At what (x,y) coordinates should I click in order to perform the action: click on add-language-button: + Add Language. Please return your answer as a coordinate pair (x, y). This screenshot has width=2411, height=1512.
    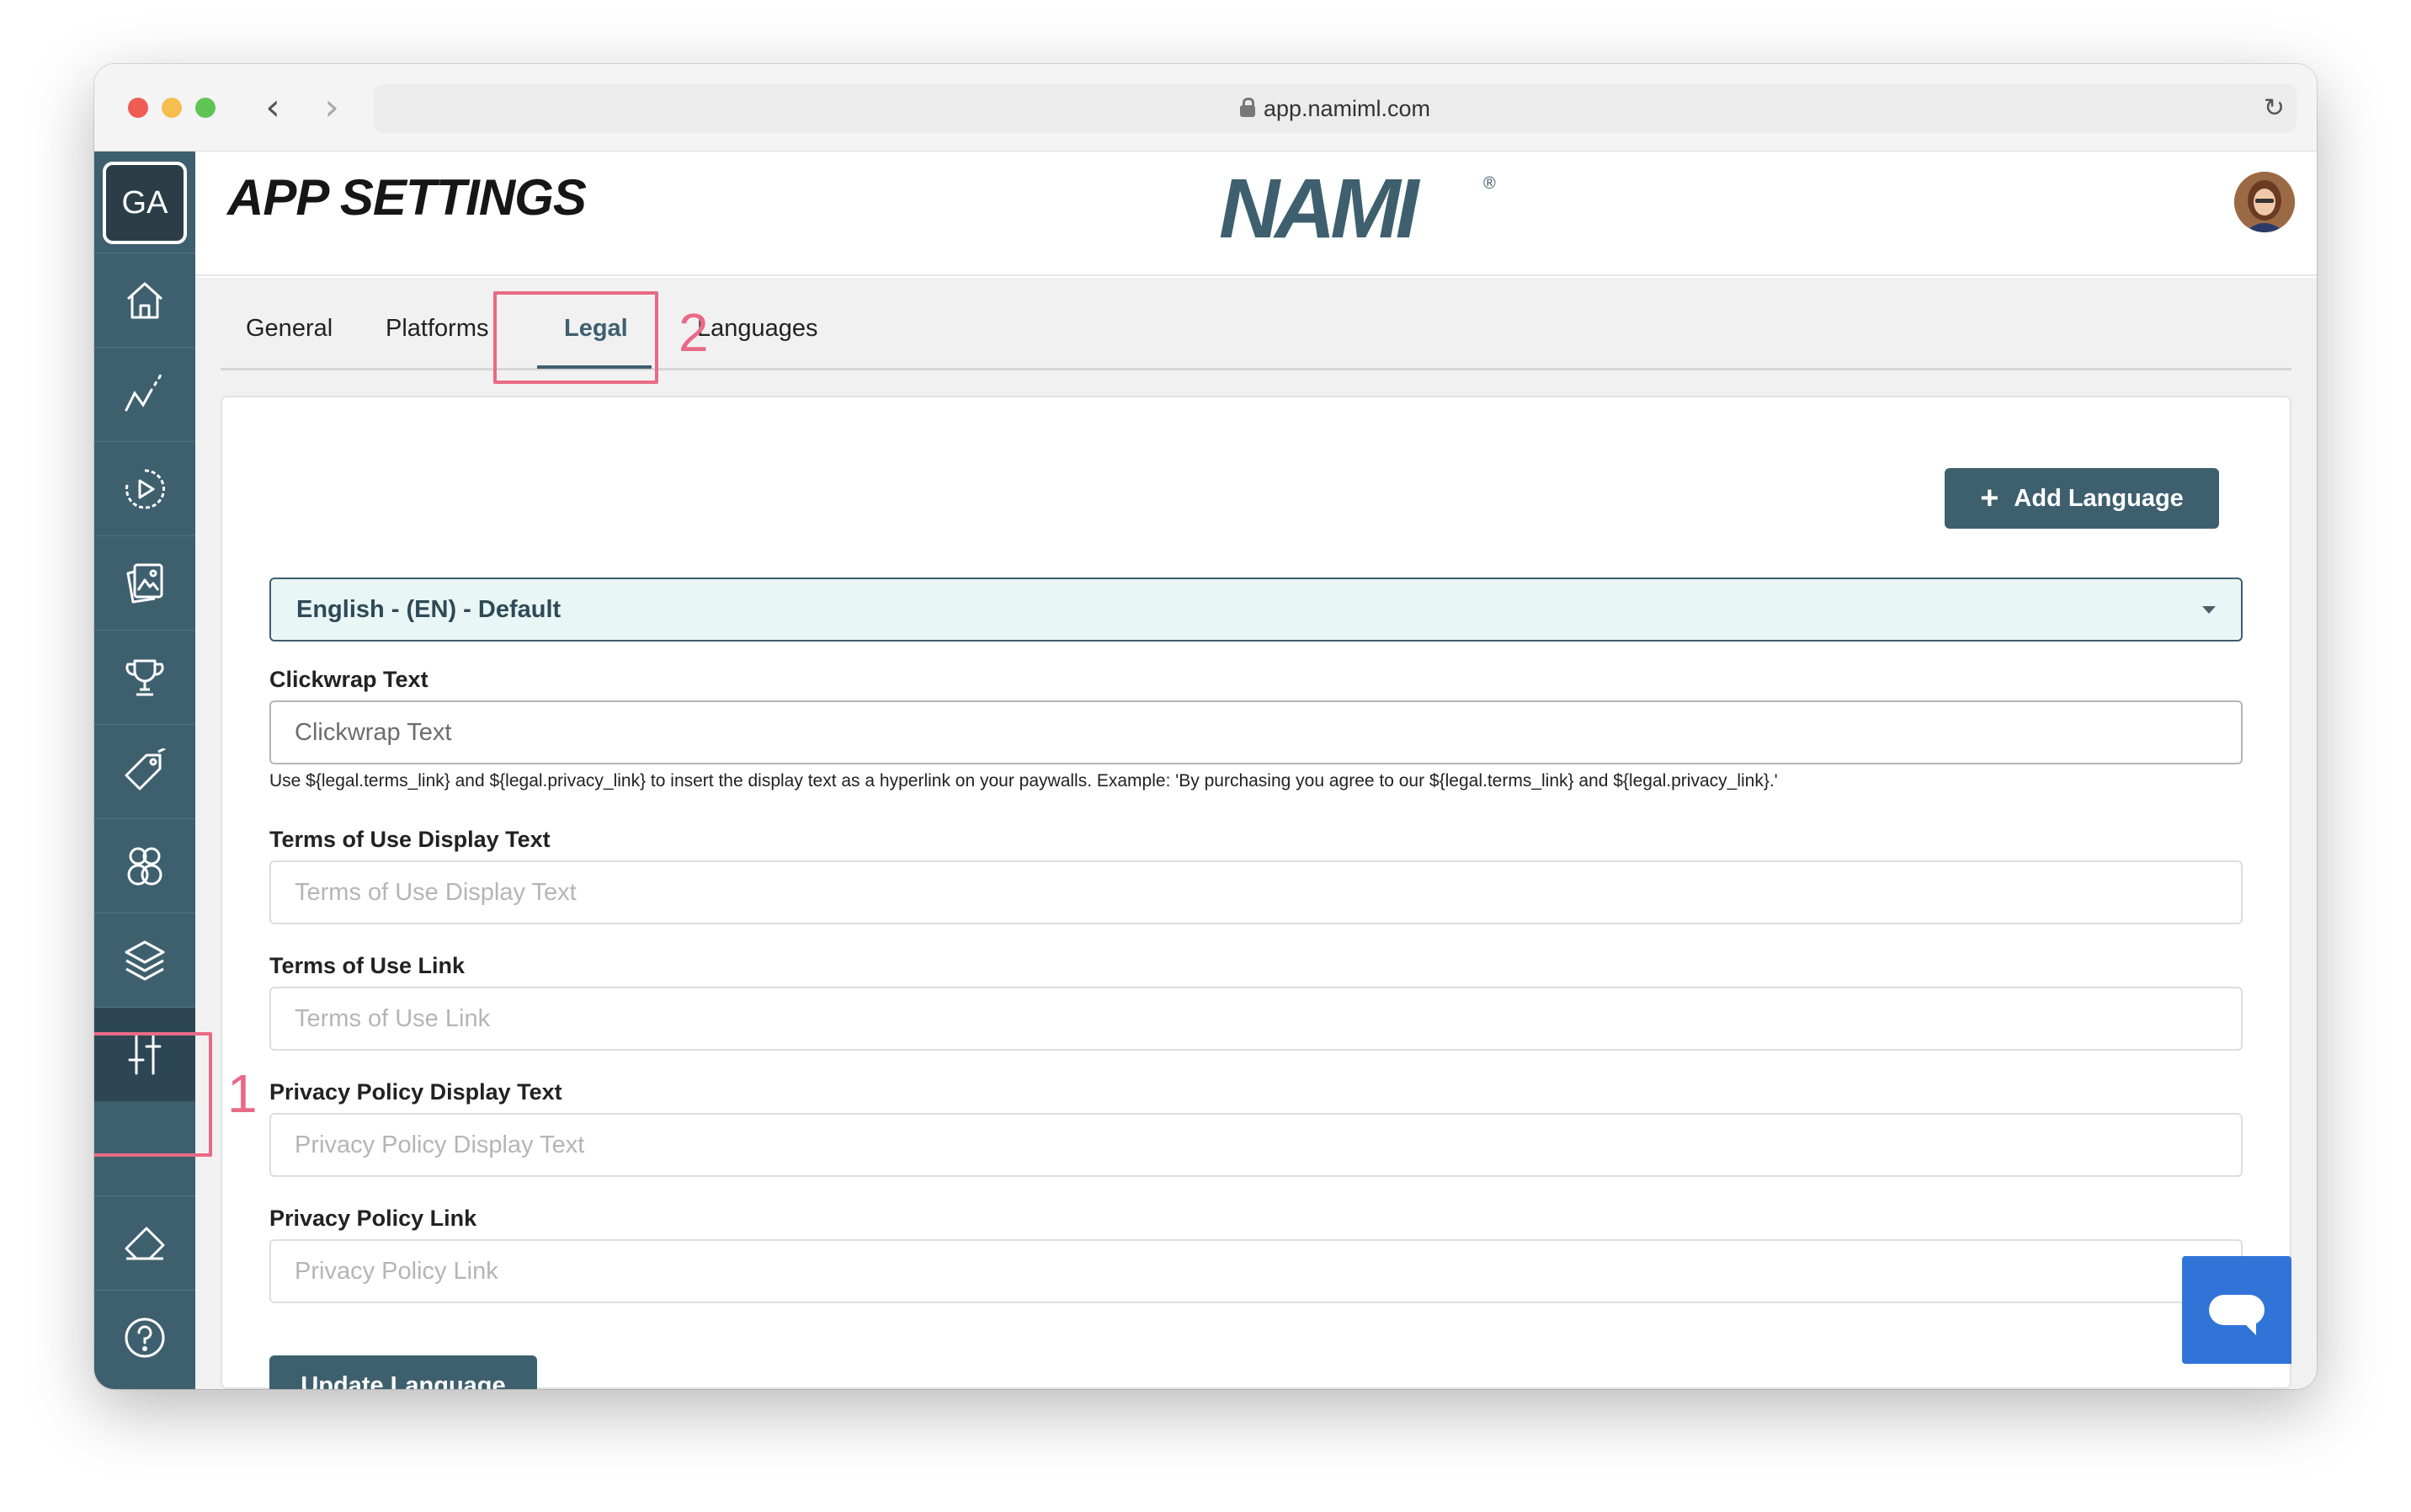
    Looking at the image, I should click on (2082, 498).